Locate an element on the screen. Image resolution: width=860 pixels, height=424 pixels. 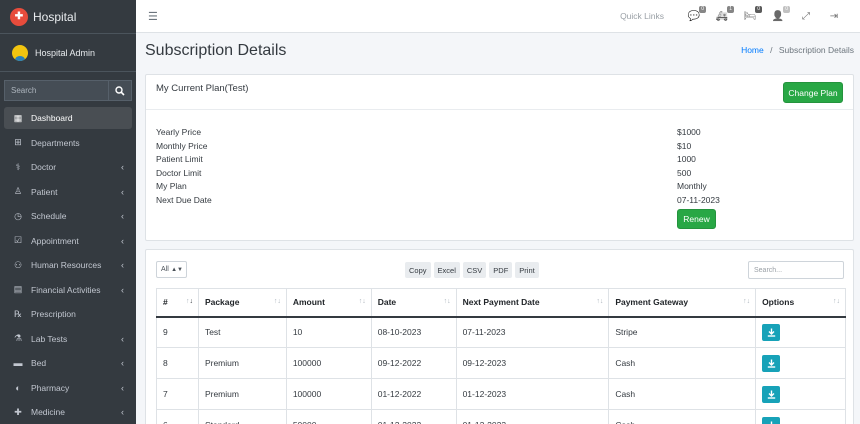
sidebar-search-button is located at coordinates (120, 90).